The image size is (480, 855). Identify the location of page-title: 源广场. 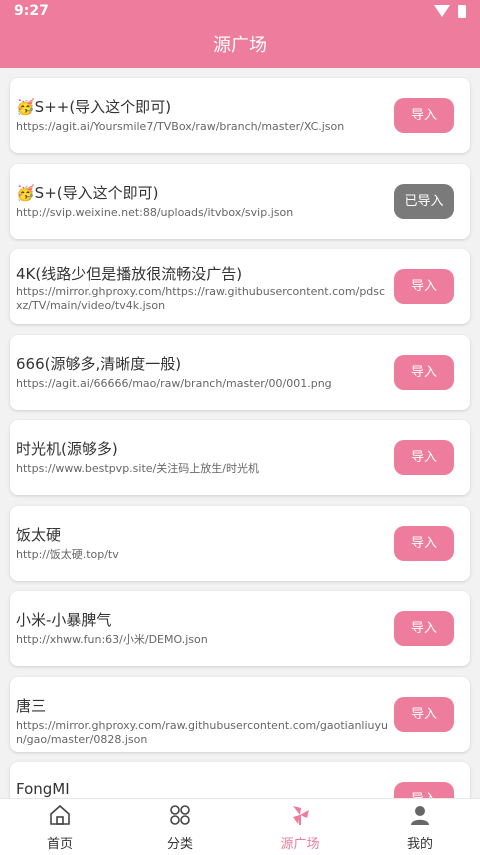
(240, 45).